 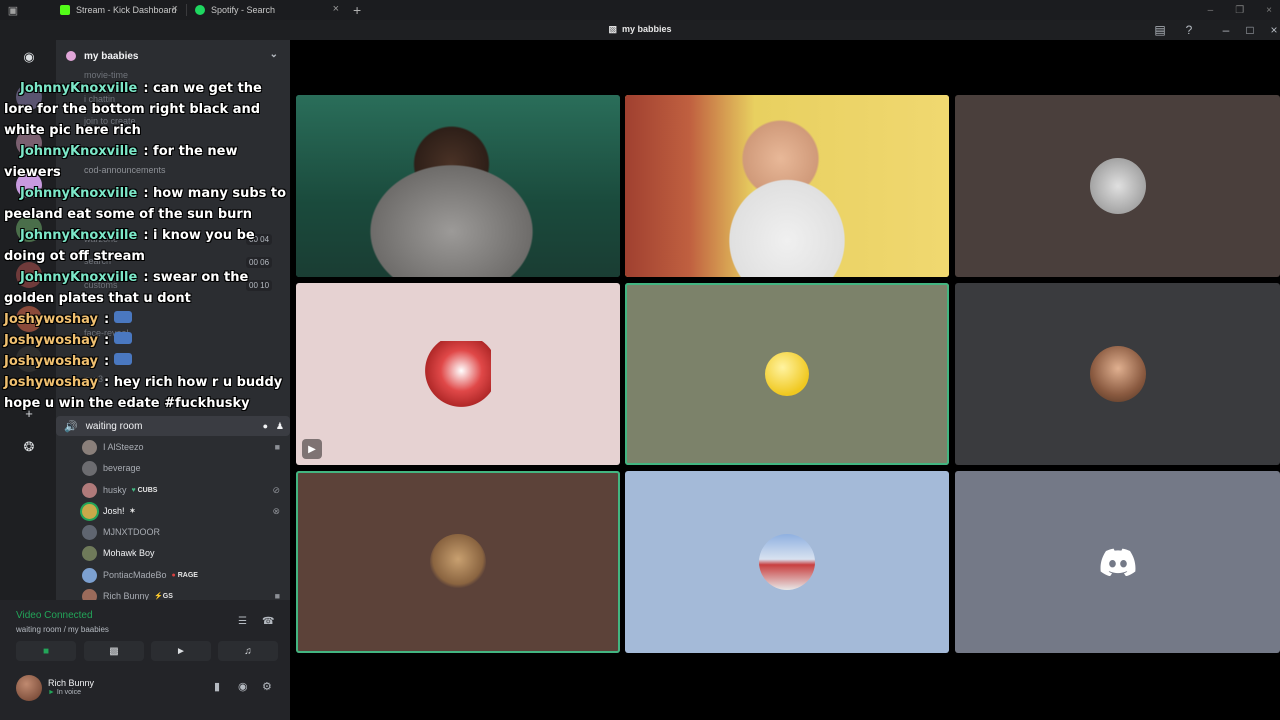 I want to click on activities-button: ►, so click(x=181, y=651).